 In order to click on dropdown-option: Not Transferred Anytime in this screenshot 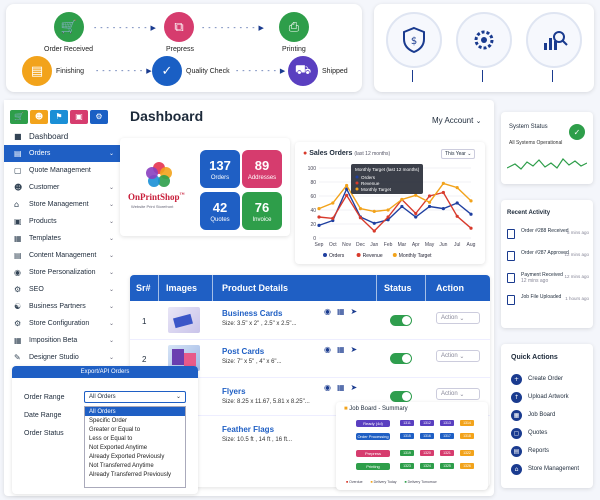, I will do `click(135, 465)`.